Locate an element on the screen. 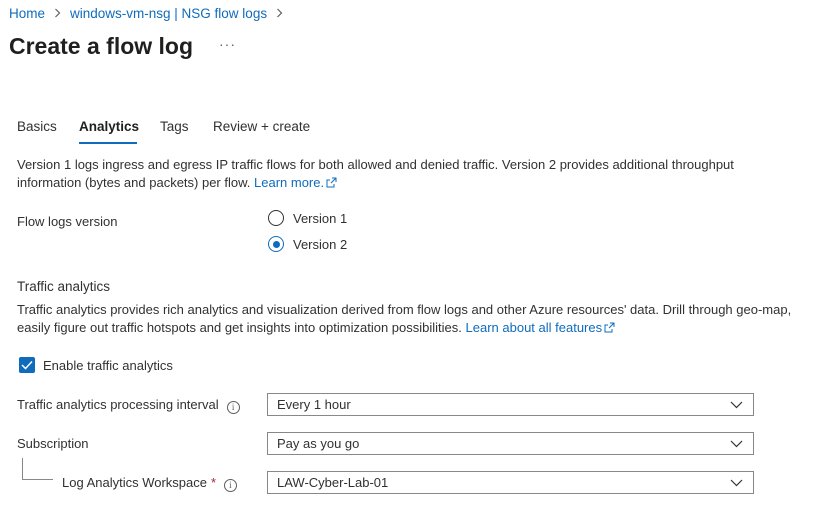 The width and height of the screenshot is (822, 529). subscription-dropdown: Pay as you go is located at coordinates (510, 443).